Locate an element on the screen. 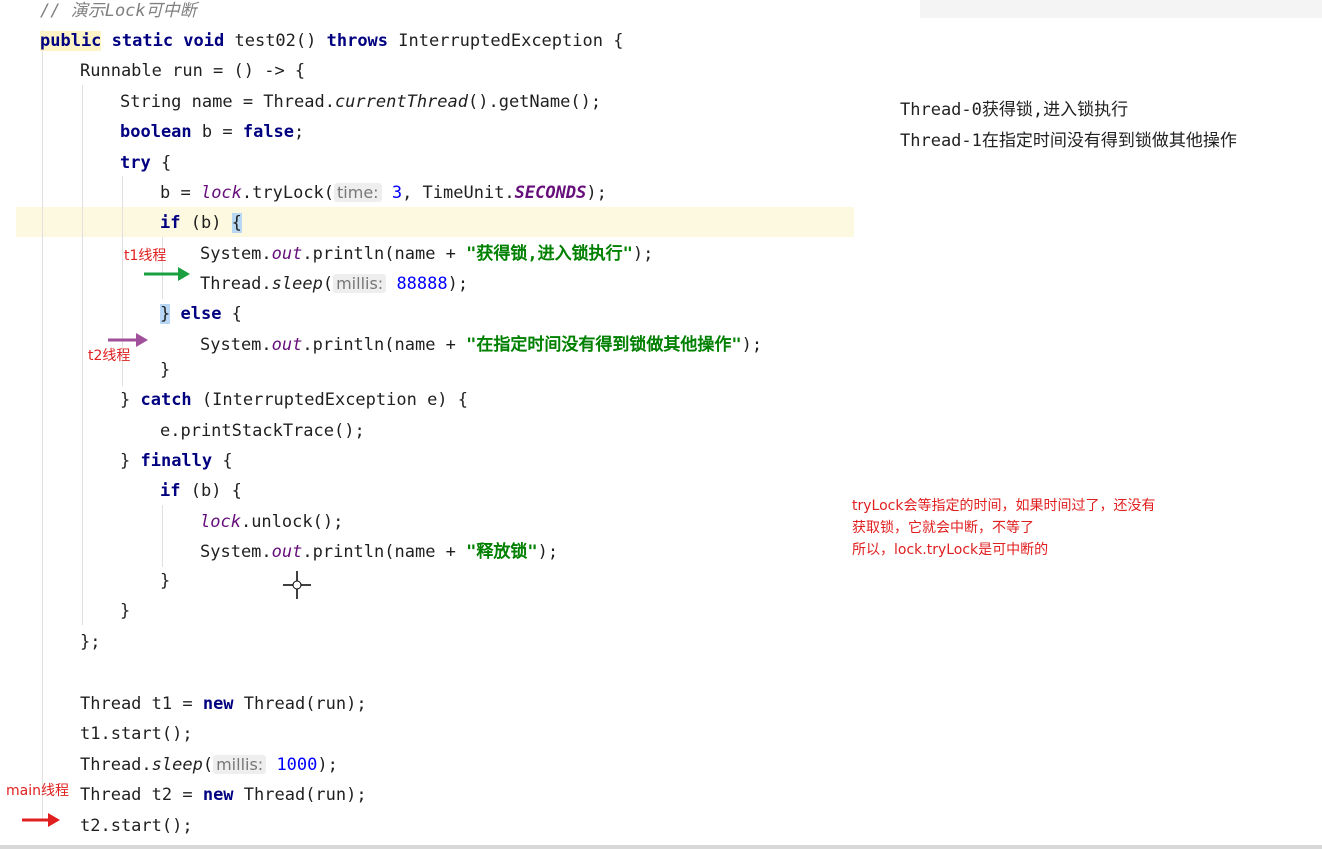 The image size is (1322, 849). thread-t2-line: Thread t2 = new Thread(run); is located at coordinates (223, 795).